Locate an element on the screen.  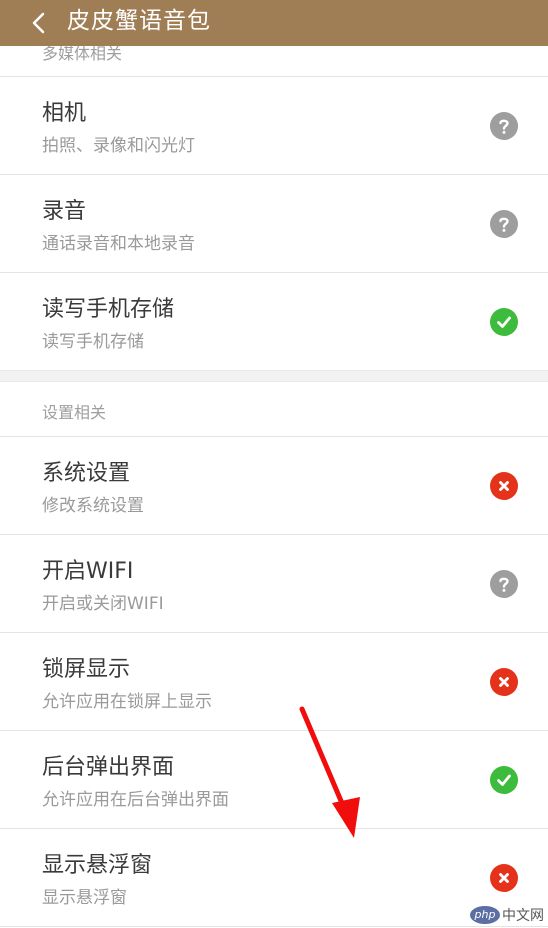
permission-title: 后台弹出界面 is located at coordinates (108, 767).